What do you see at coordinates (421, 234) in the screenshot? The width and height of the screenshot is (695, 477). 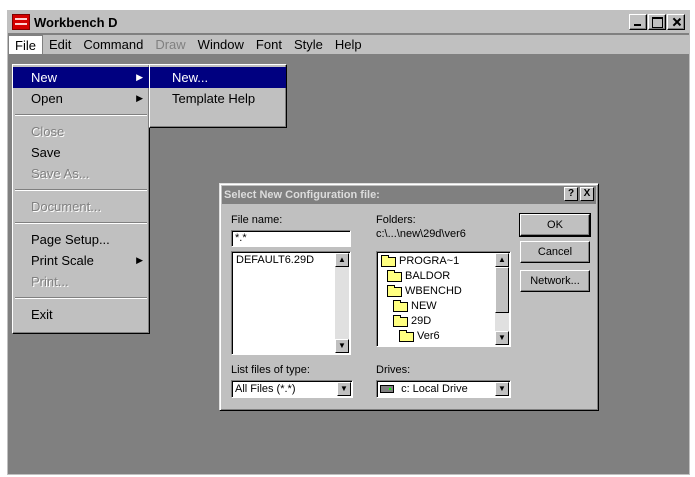 I see `folders-path: c:\...\new\29d\ver6` at bounding box center [421, 234].